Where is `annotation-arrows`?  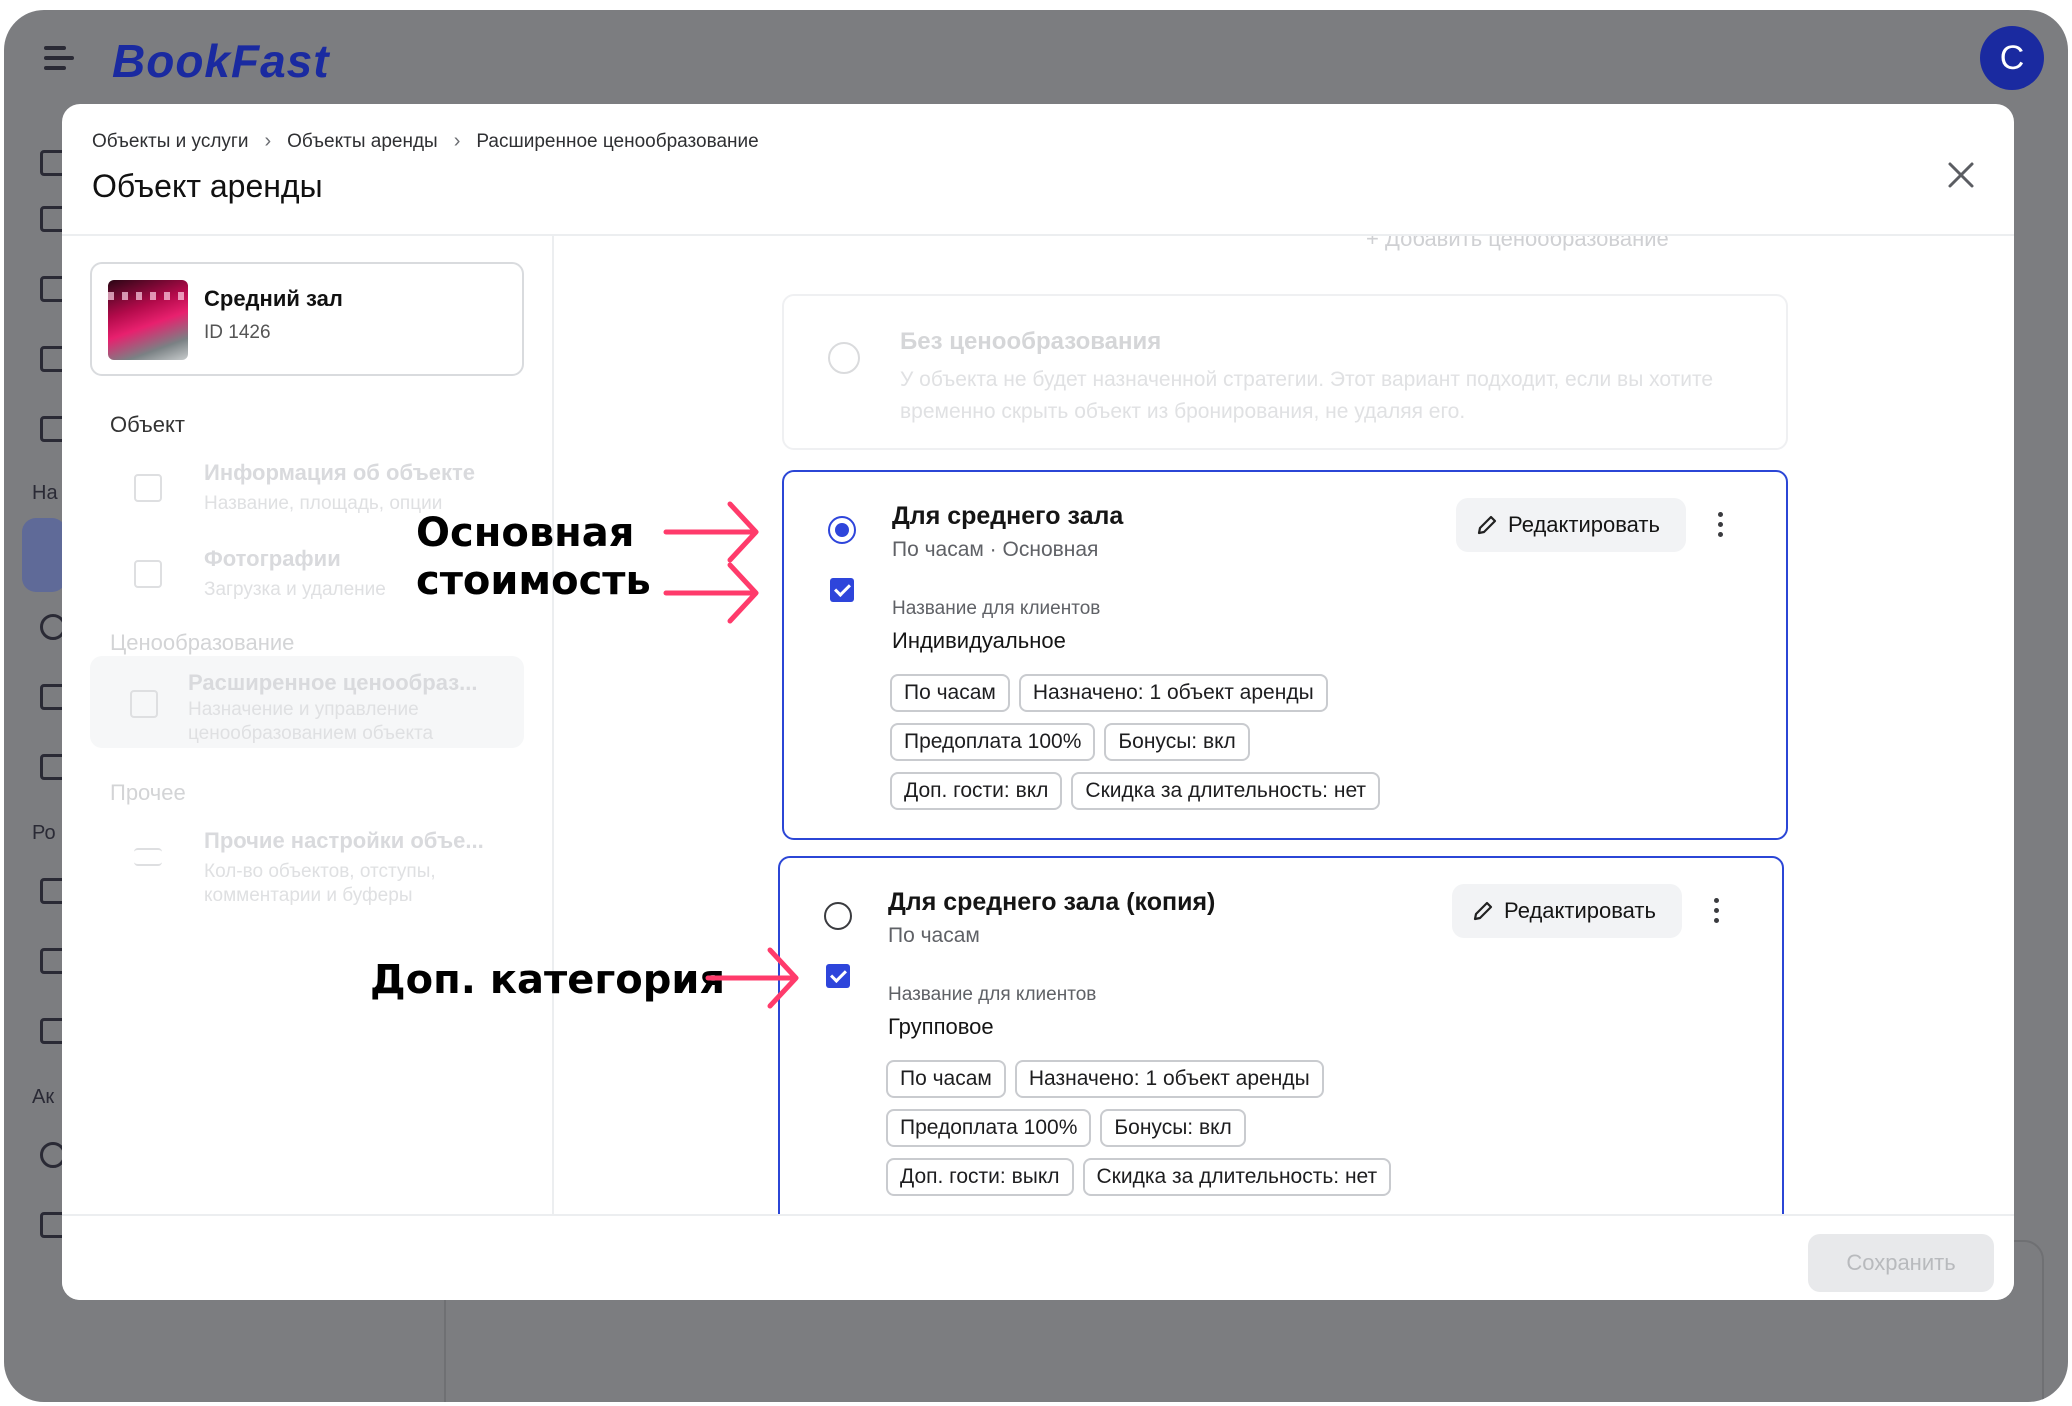 annotation-arrows is located at coordinates (731, 755).